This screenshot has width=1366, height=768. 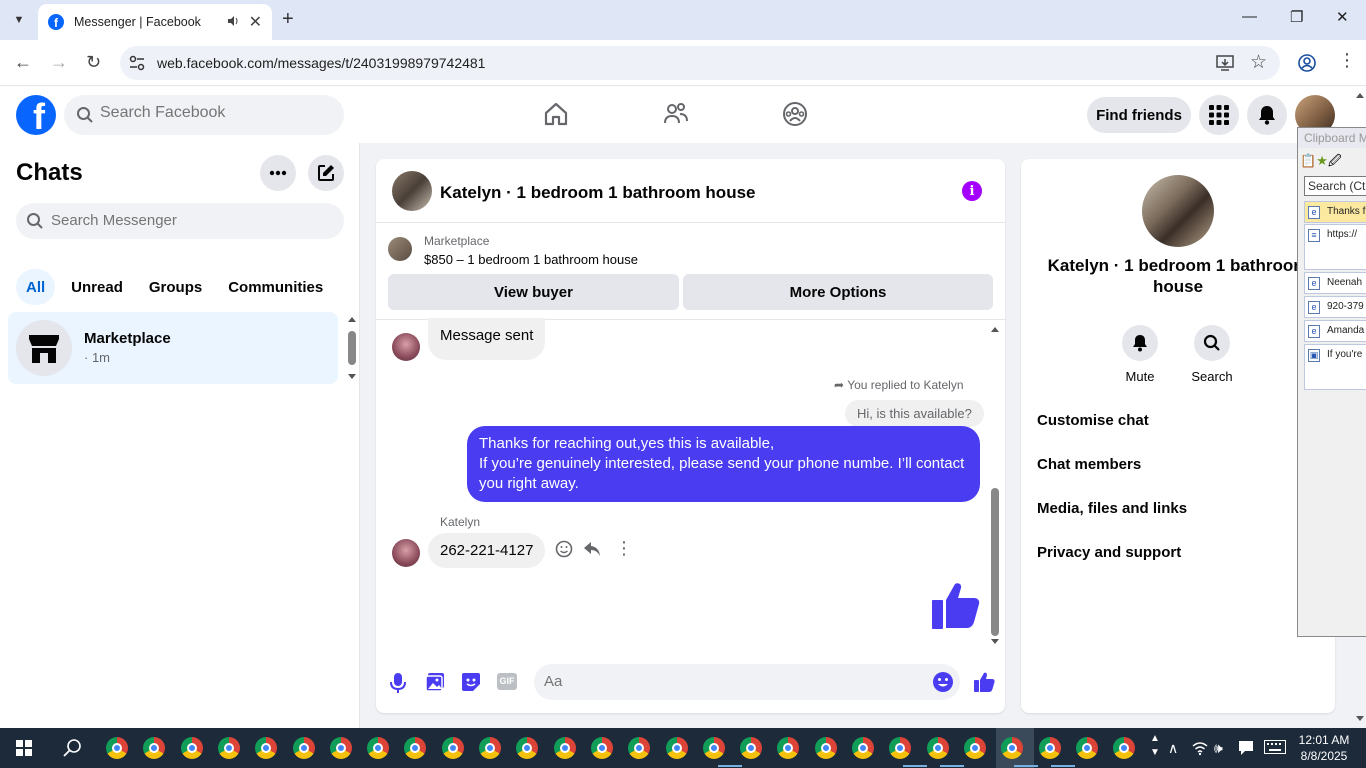 What do you see at coordinates (1322, 160) in the screenshot?
I see `favorite-star-icon: ★` at bounding box center [1322, 160].